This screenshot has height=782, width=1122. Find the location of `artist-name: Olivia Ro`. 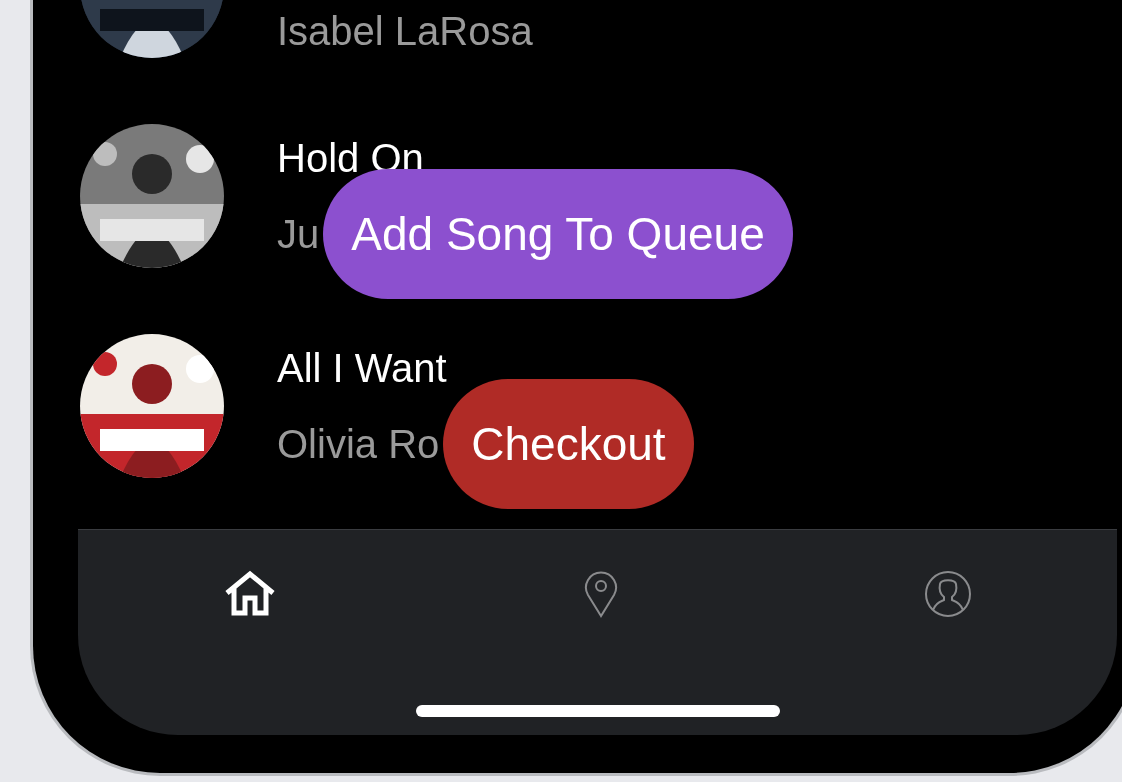

artist-name: Olivia Ro is located at coordinates (358, 444).